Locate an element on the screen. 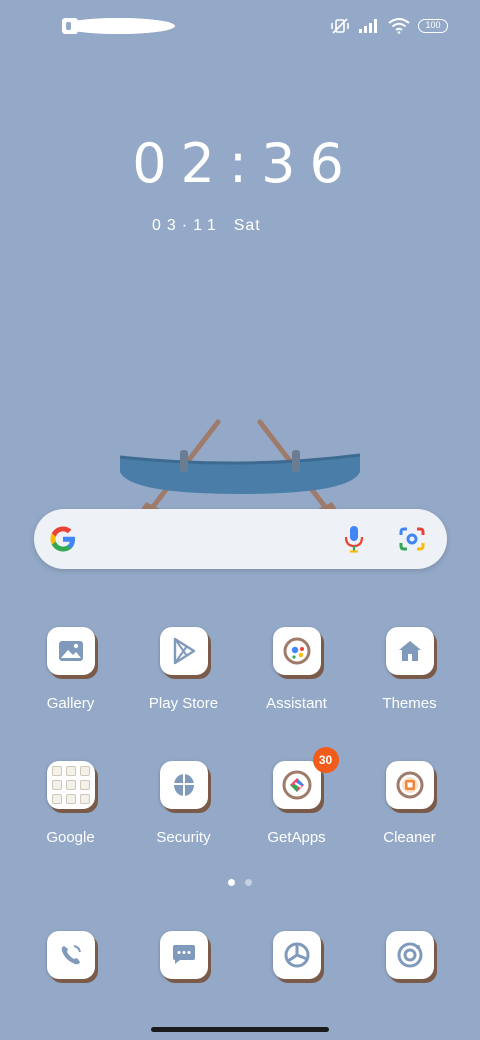  wifi-icon is located at coordinates (399, 26).